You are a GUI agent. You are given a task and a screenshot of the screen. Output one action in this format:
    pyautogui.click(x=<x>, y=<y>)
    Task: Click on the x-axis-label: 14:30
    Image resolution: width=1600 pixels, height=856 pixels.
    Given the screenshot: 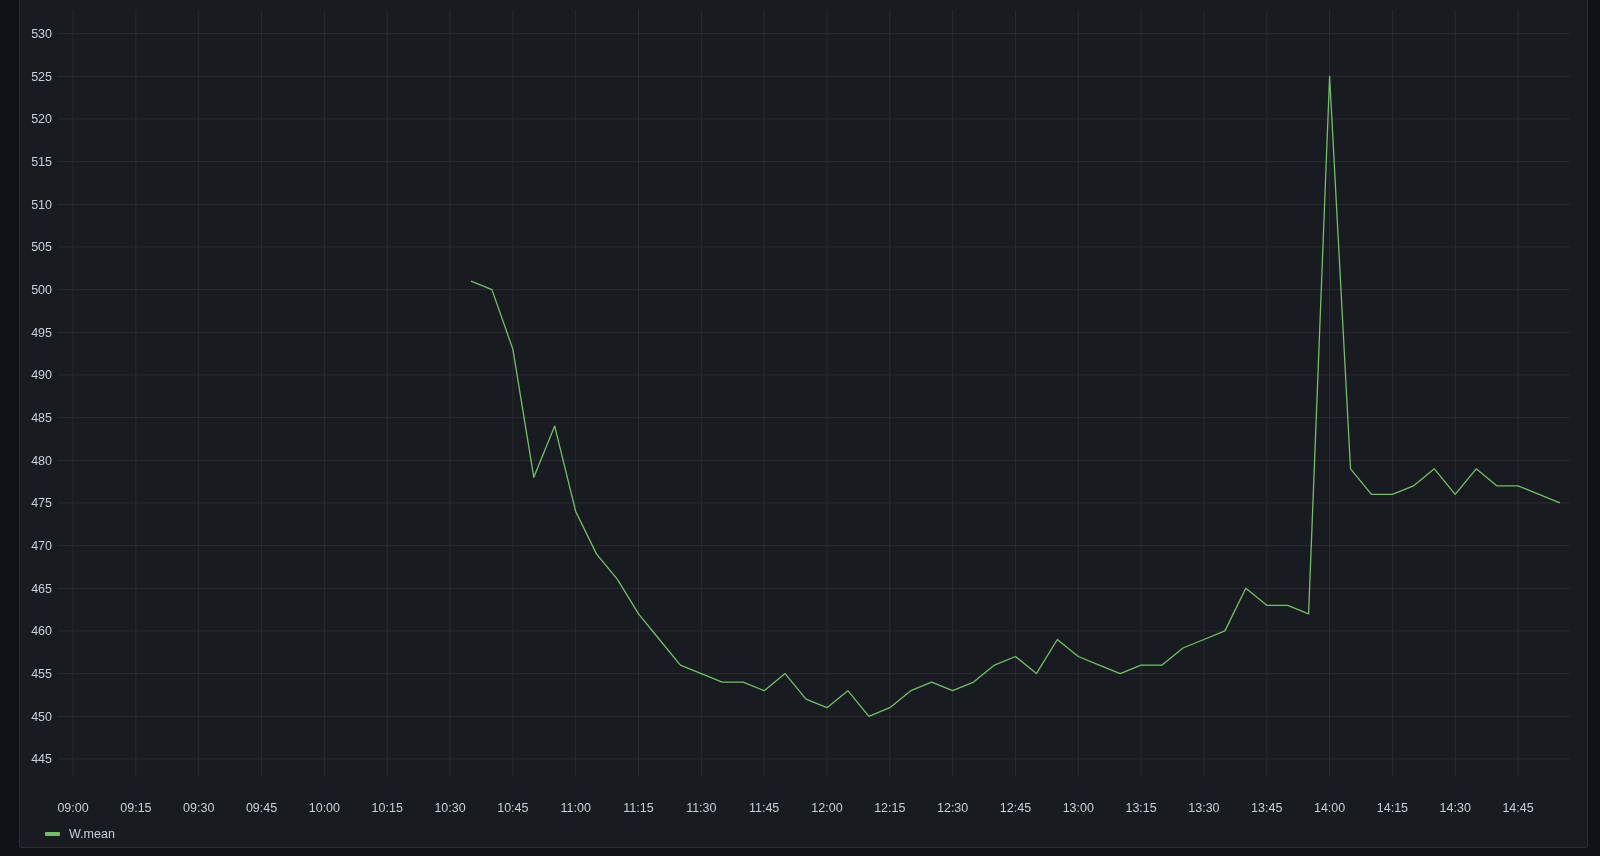 What is the action you would take?
    pyautogui.click(x=1455, y=808)
    